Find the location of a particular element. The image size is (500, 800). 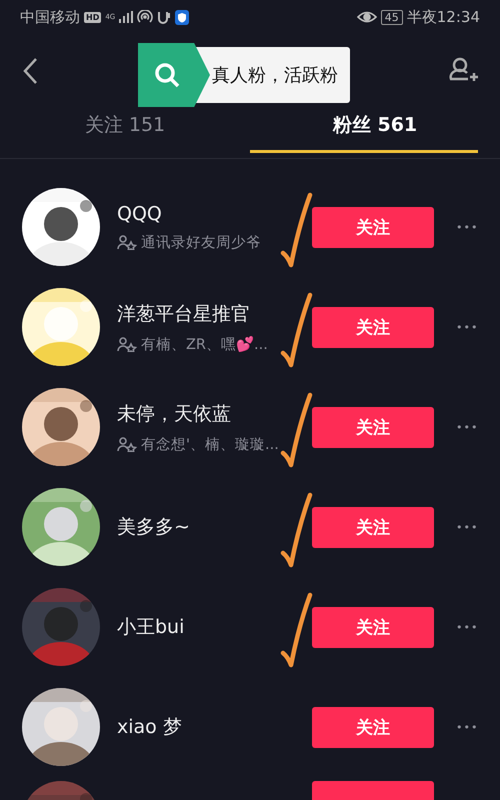

hd-badge: HD is located at coordinates (93, 17).